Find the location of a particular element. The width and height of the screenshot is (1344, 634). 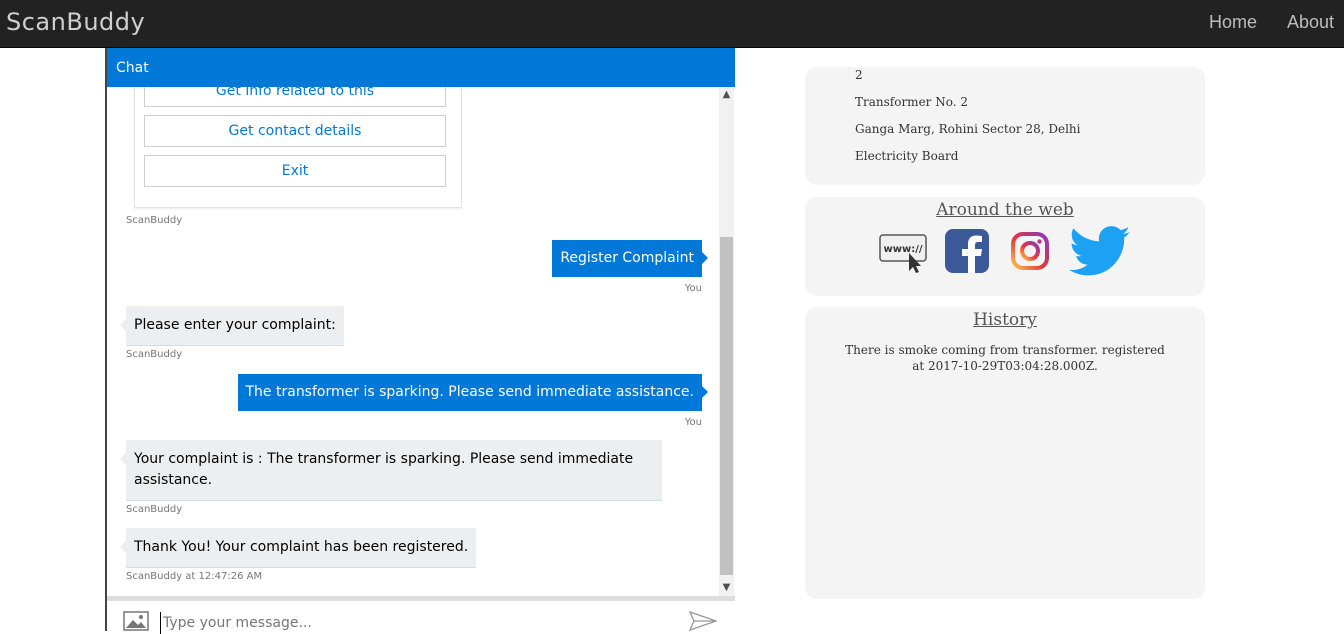

brand-logo: ScanBuddy is located at coordinates (75, 22).